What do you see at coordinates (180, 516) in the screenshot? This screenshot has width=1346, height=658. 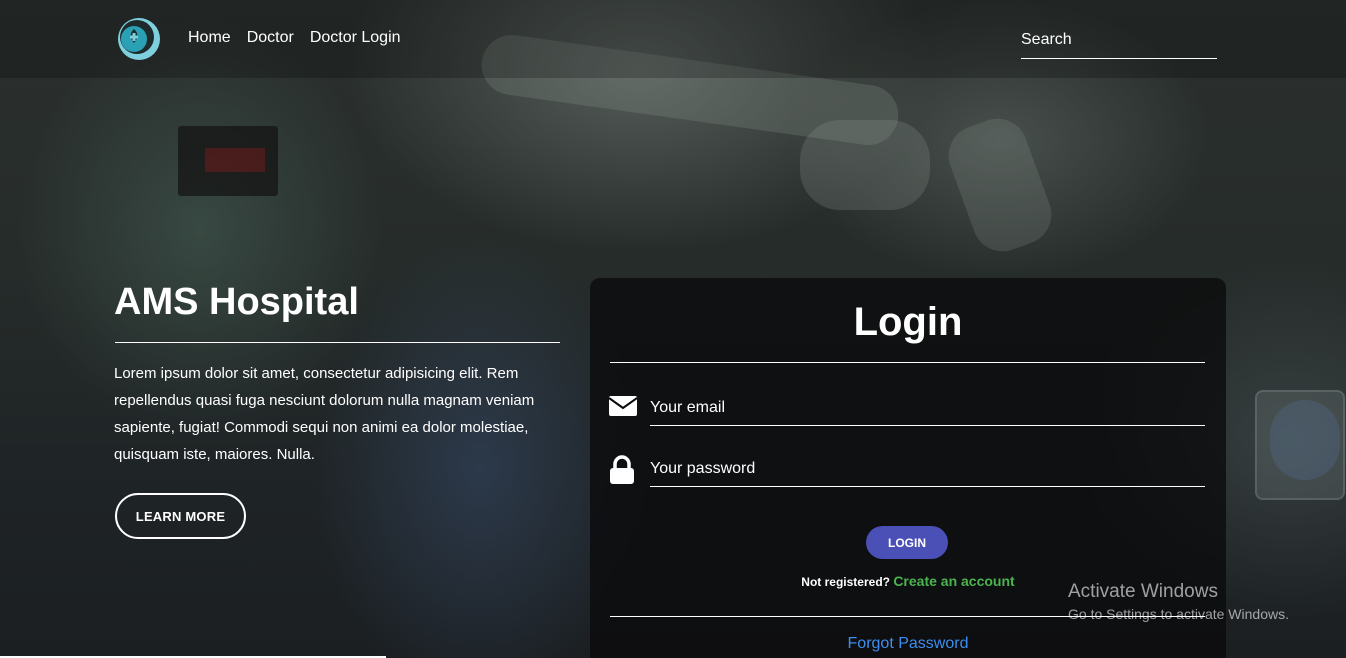 I see `learn-more-button: LEARN MORE` at bounding box center [180, 516].